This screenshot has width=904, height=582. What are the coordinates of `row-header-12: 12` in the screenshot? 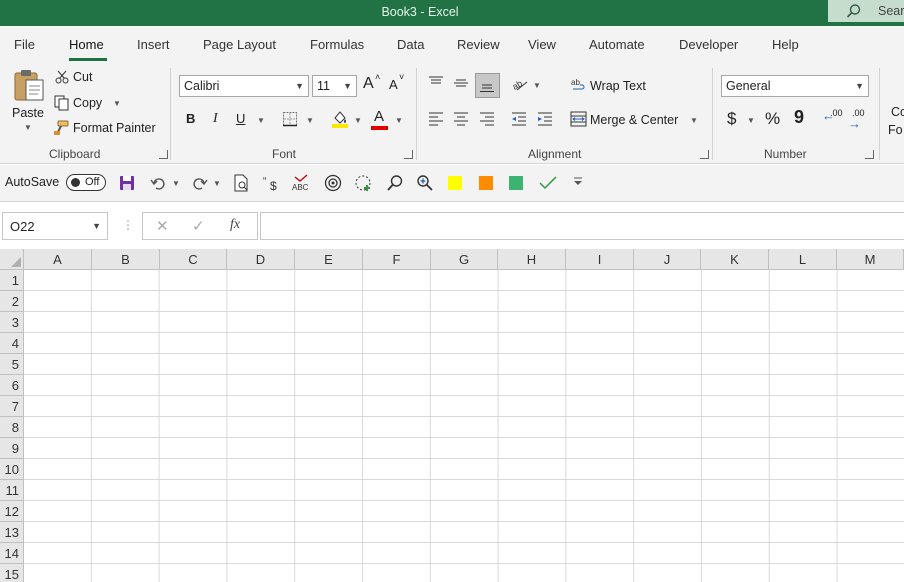 It's located at (12, 511).